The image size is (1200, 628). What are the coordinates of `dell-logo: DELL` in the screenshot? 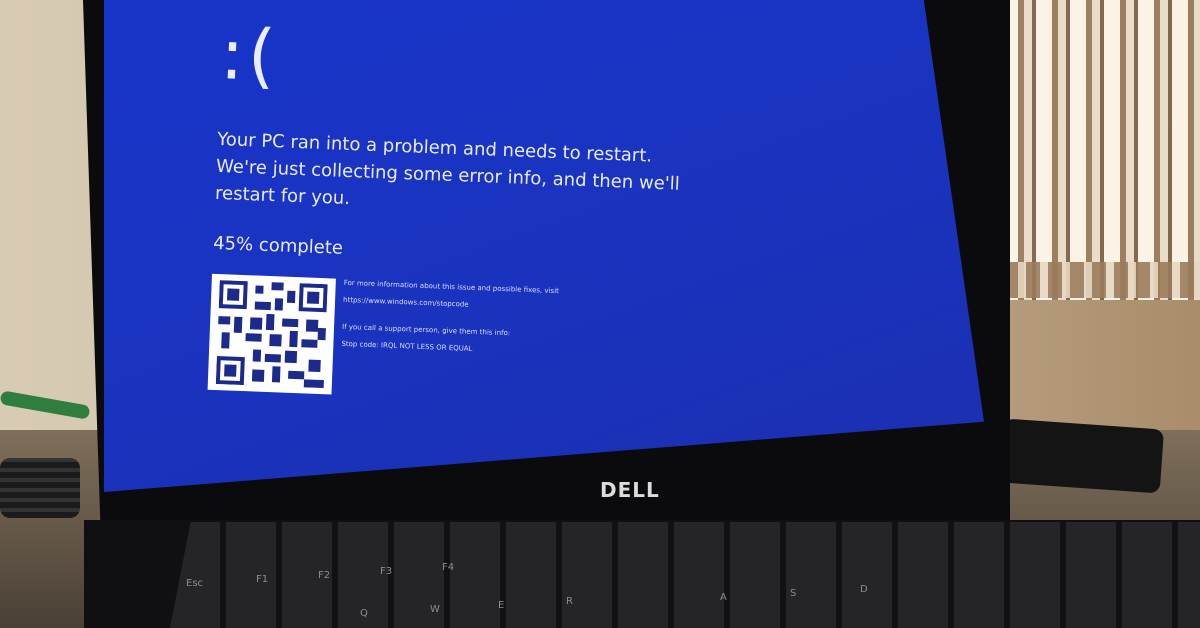 It's located at (630, 490).